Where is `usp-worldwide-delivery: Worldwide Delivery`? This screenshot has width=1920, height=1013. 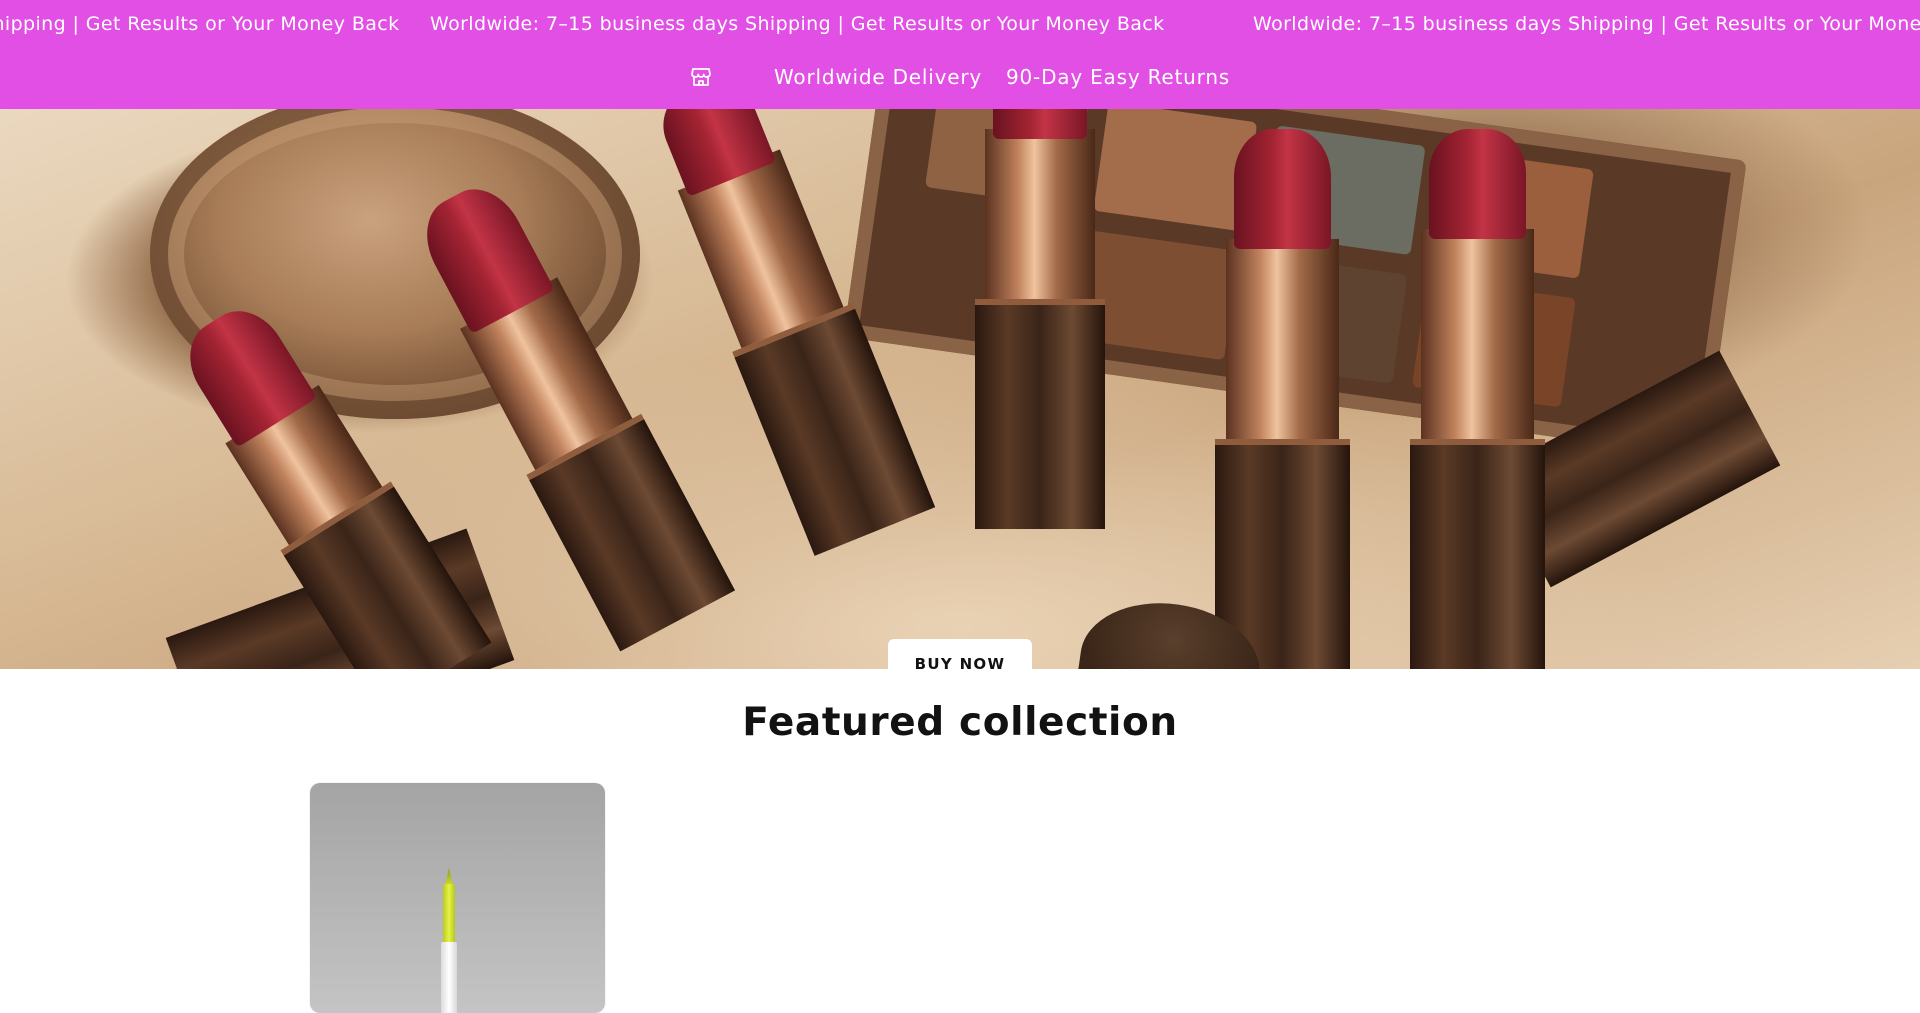
usp-worldwide-delivery: Worldwide Delivery is located at coordinates (878, 77).